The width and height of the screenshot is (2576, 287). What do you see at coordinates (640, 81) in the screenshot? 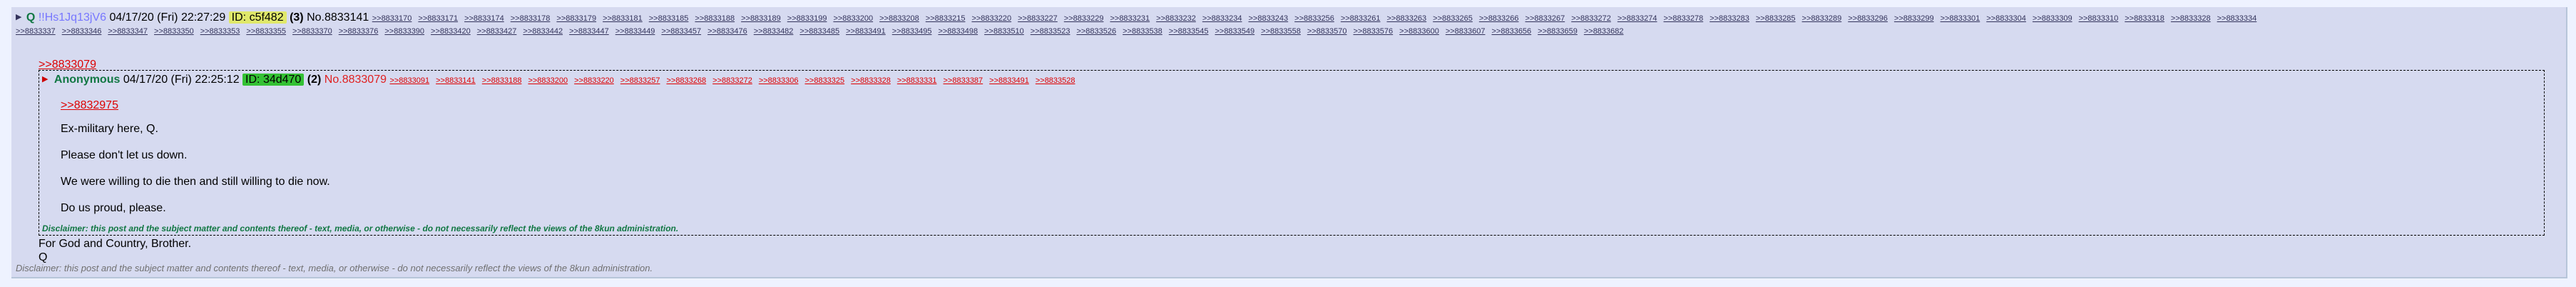
I see `backlink: >>8833257` at bounding box center [640, 81].